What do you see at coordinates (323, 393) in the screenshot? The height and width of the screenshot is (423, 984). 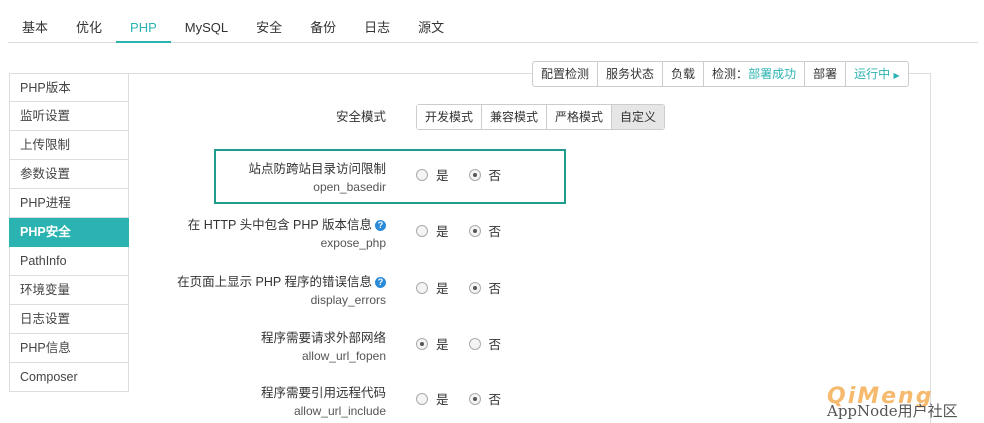 I see `setting-title: 程序需要引用远程代码` at bounding box center [323, 393].